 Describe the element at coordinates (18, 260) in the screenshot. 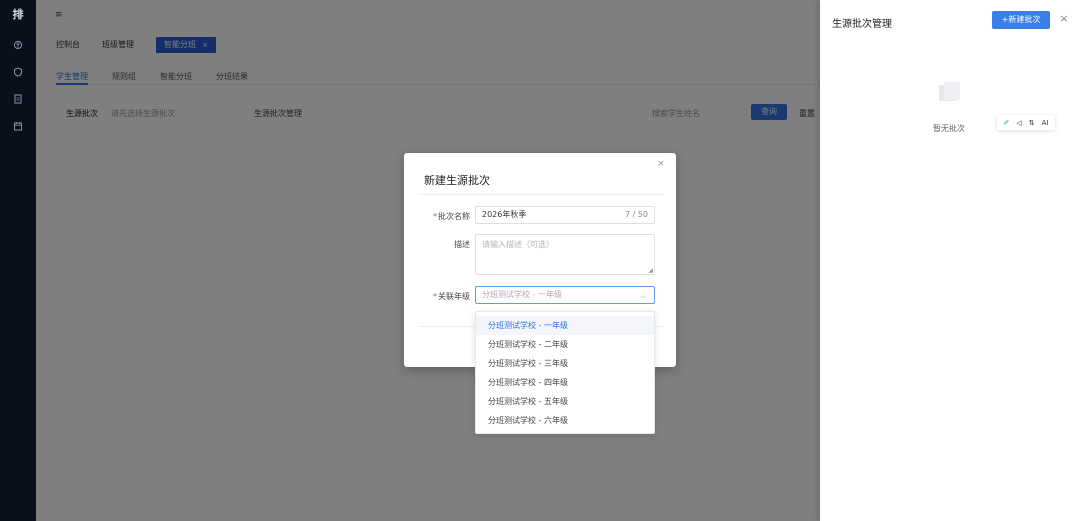

I see `left-nav: 排` at that location.